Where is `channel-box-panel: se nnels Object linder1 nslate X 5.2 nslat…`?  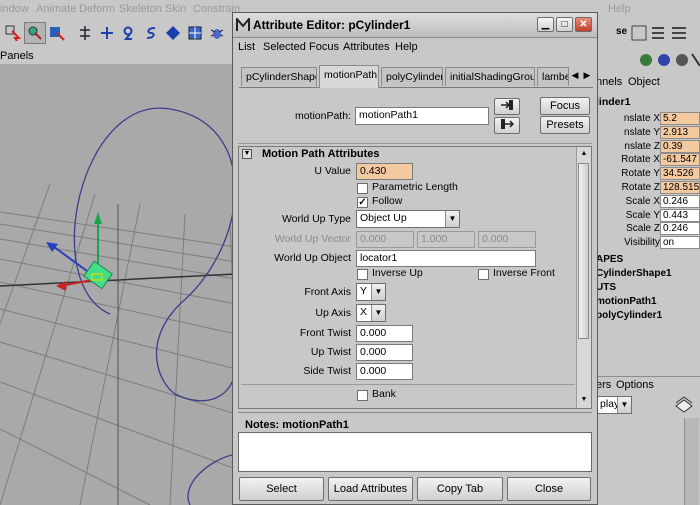 channel-box-panel: se nnels Object linder1 nslate X 5.2 nslat… is located at coordinates (648, 261).